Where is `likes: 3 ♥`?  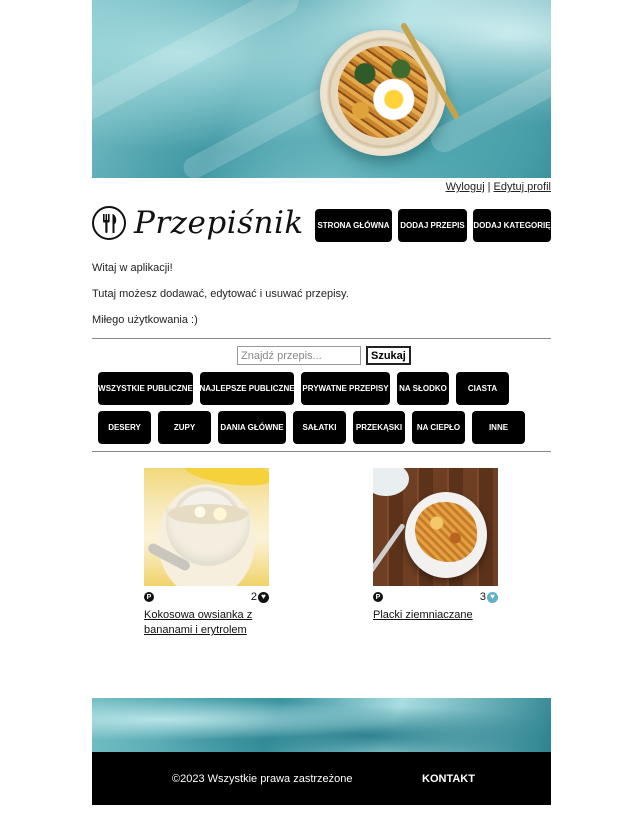
likes: 3 ♥ is located at coordinates (489, 597).